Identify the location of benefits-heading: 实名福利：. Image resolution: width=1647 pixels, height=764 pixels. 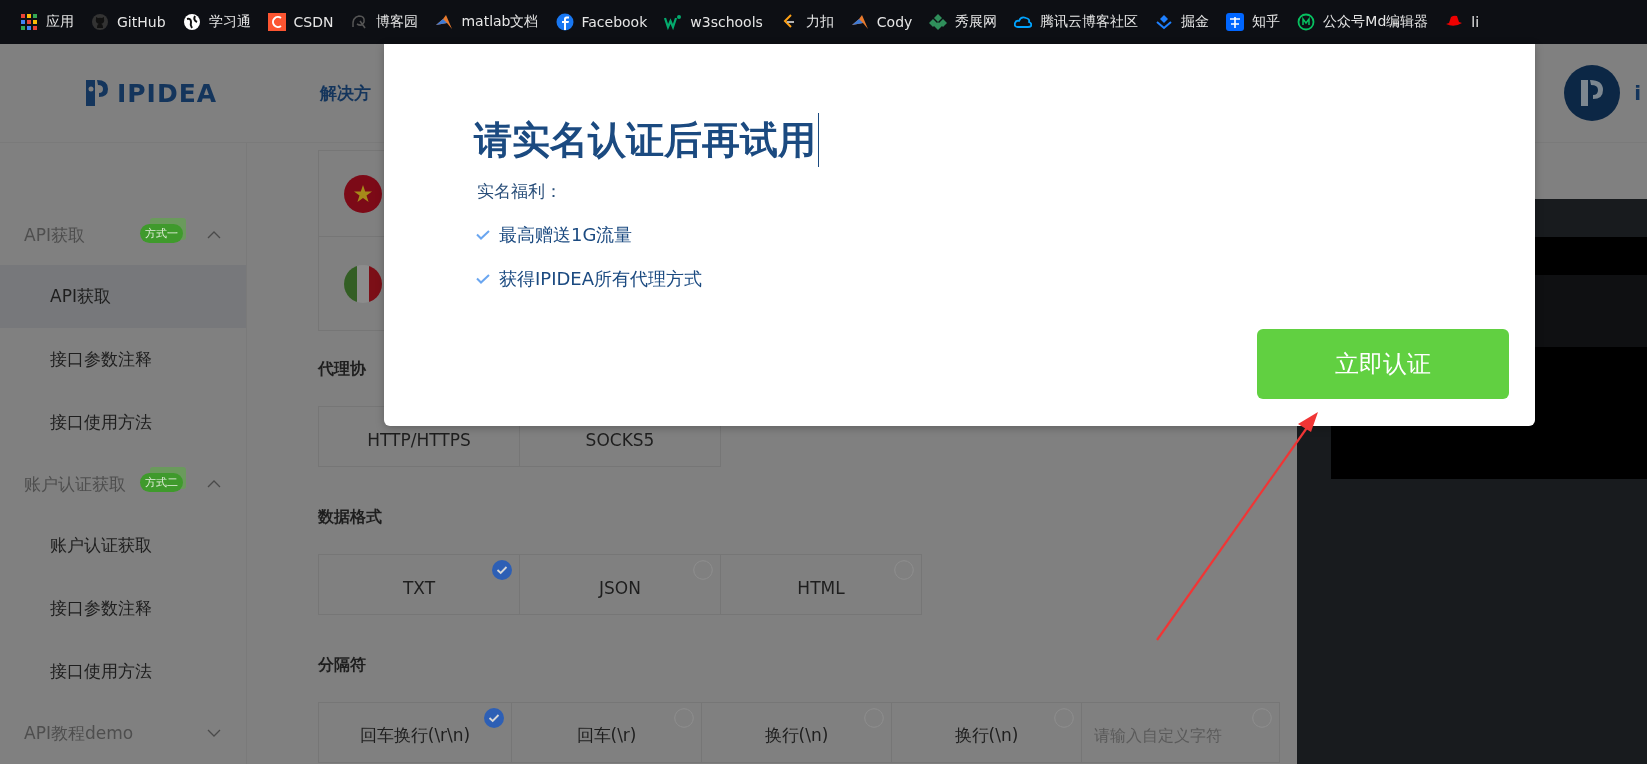
(520, 191).